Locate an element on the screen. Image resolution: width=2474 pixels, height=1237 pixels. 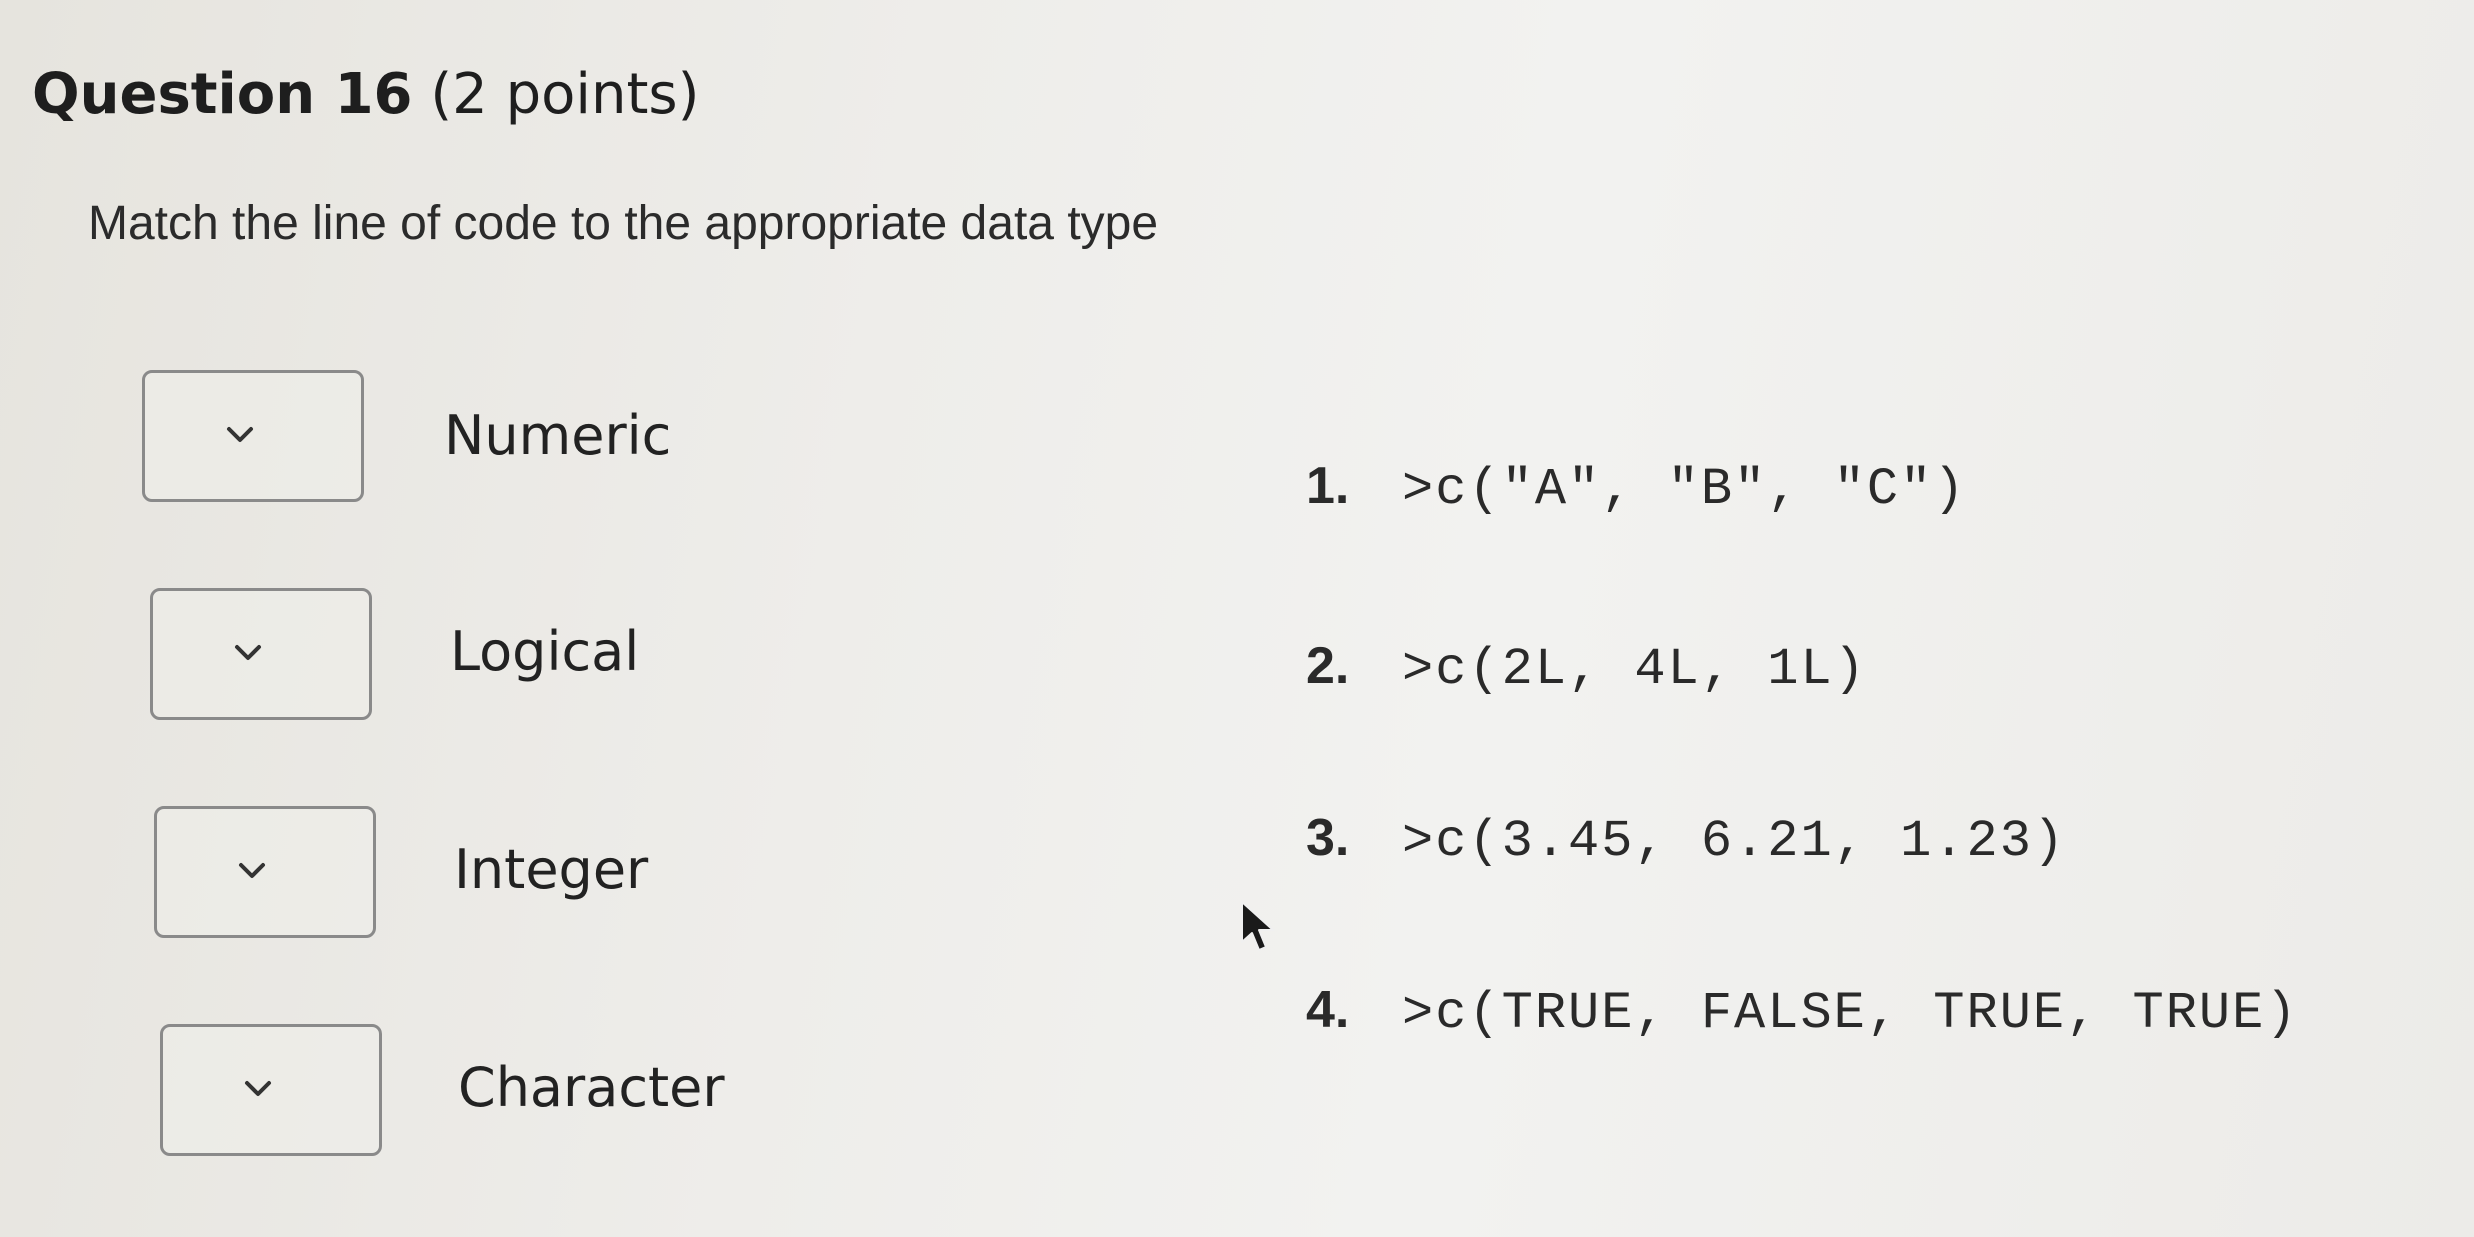
term-select-numeric is located at coordinates (253, 436).